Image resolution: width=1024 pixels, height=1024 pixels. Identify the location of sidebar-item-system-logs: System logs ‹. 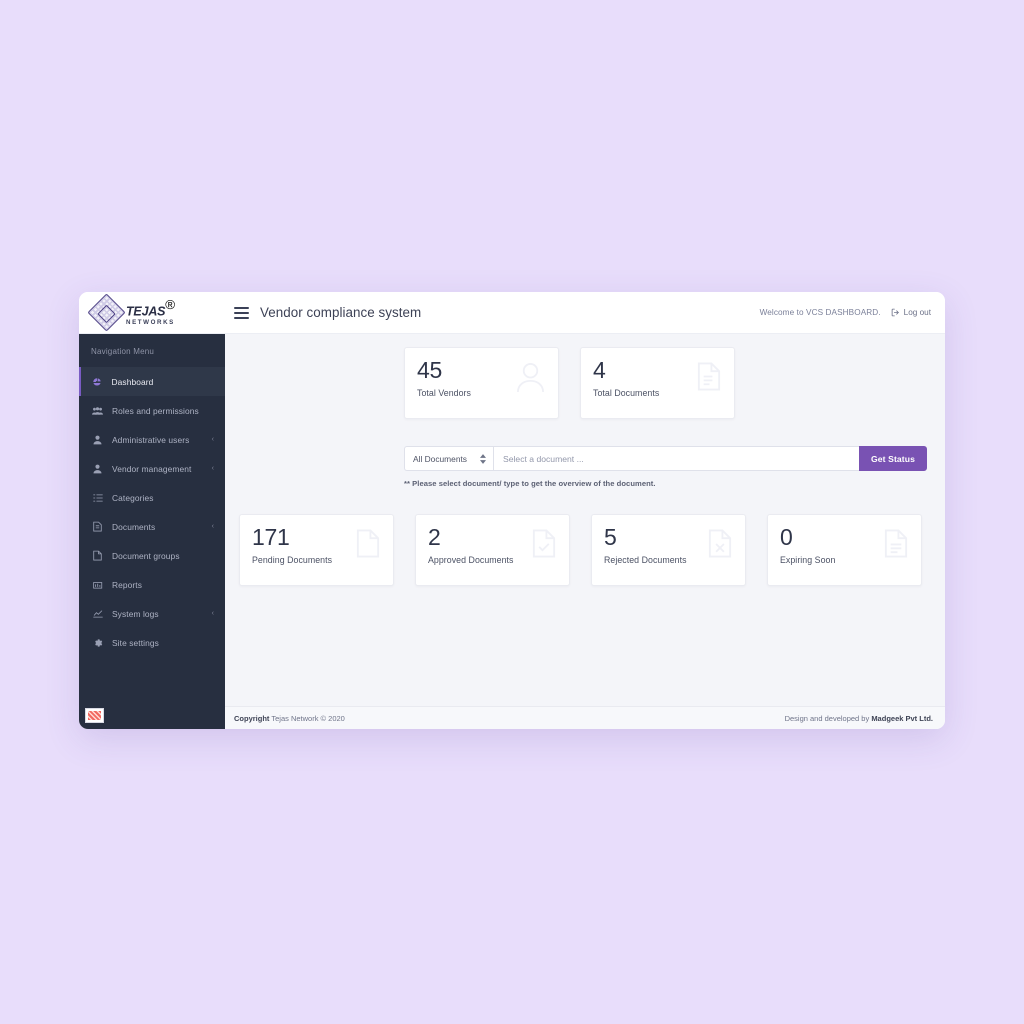
(152, 613).